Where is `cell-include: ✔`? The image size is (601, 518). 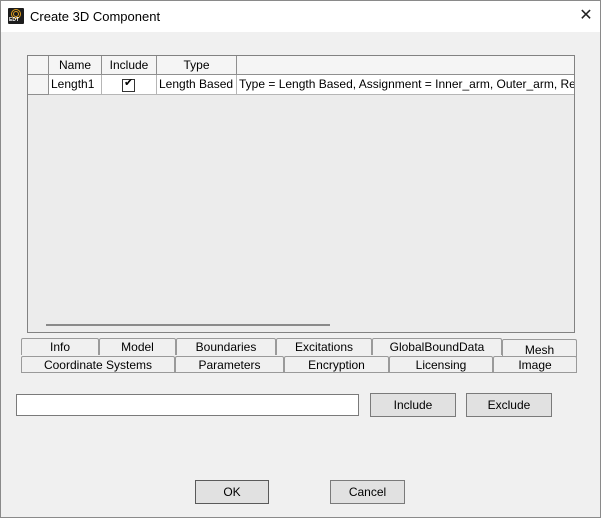
cell-include: ✔ is located at coordinates (129, 85).